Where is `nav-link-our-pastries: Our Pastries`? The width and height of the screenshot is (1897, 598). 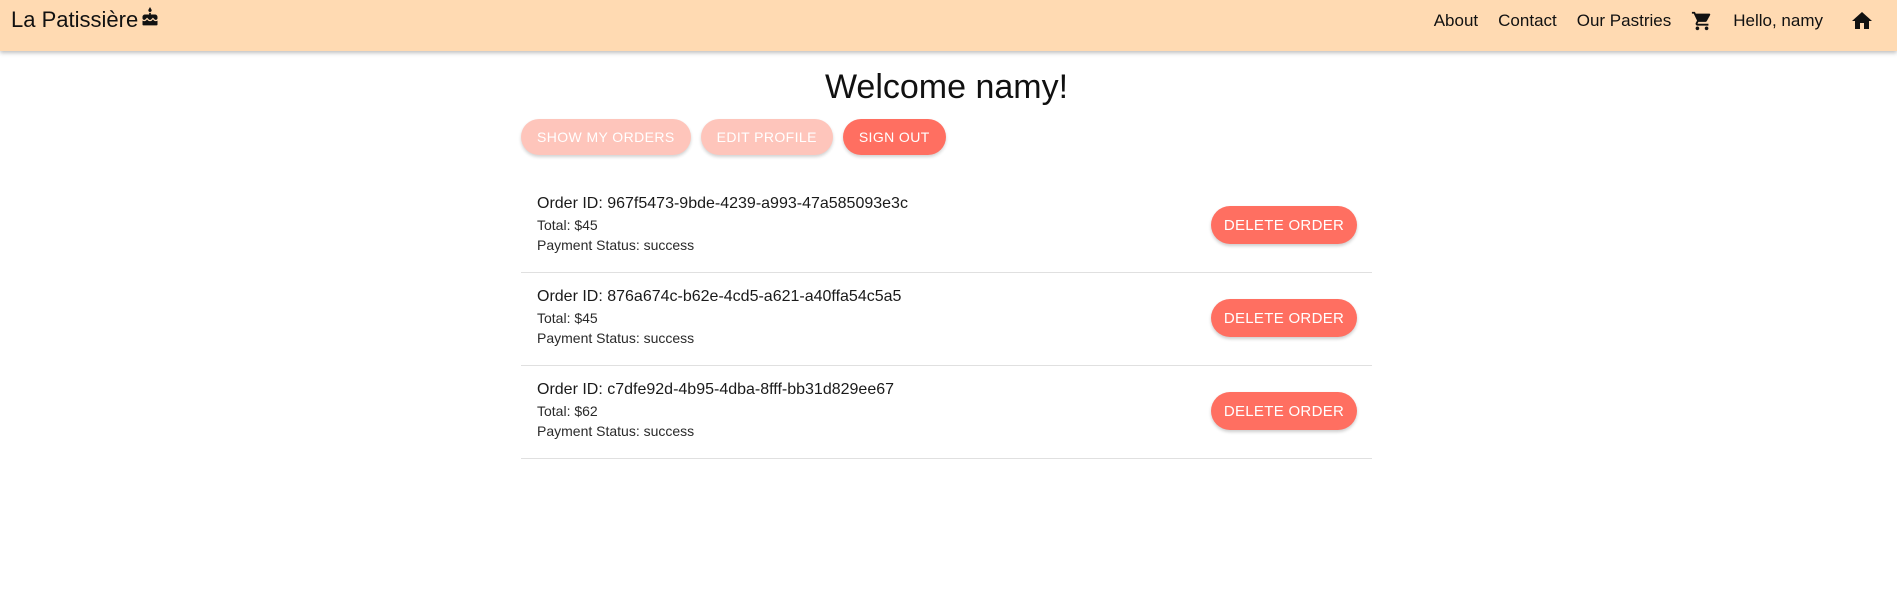
nav-link-our-pastries: Our Pastries is located at coordinates (1624, 21).